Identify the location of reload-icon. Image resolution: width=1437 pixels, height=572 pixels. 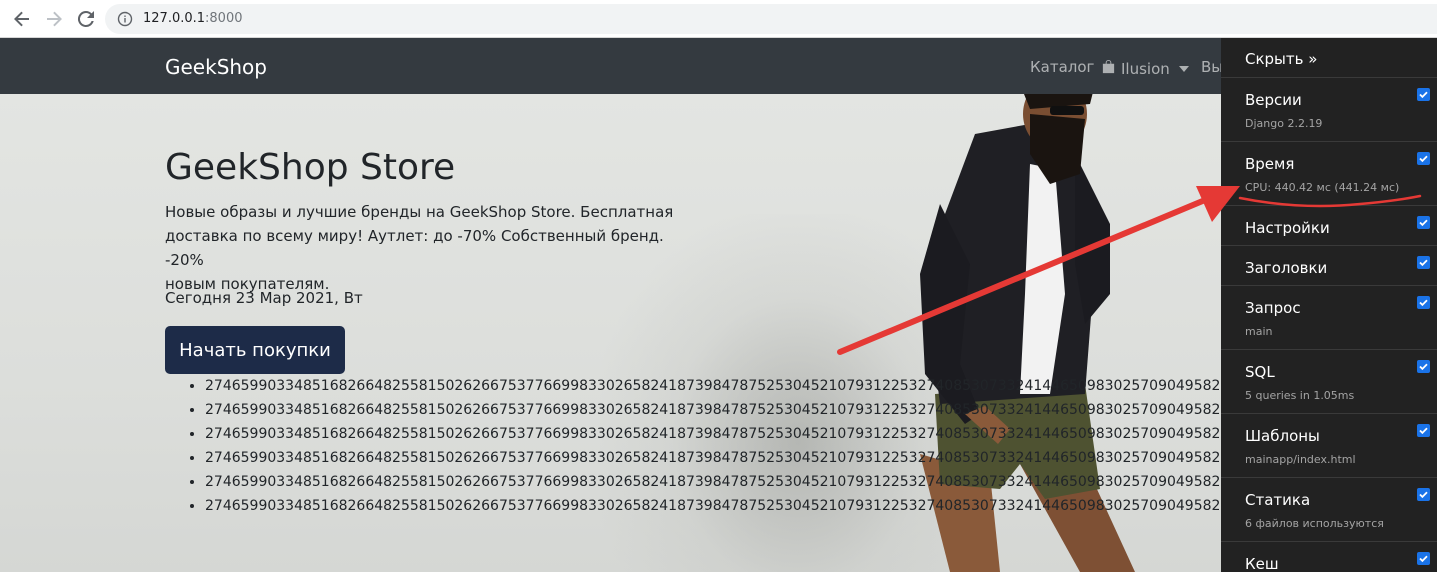
(86, 19).